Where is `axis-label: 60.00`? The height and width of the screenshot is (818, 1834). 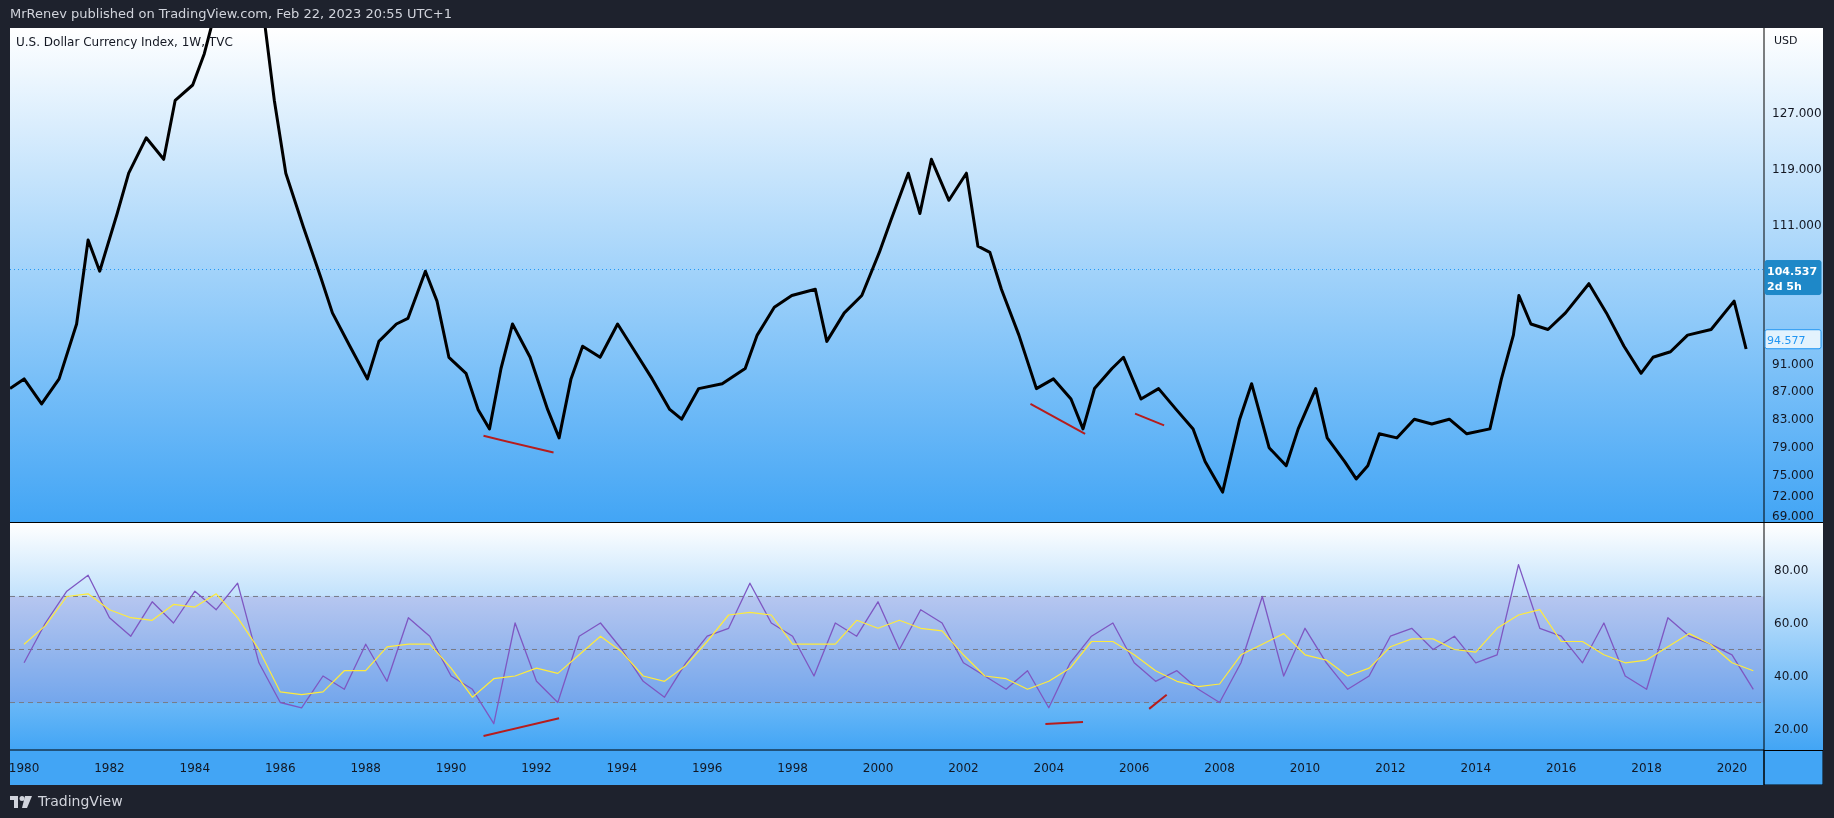 axis-label: 60.00 is located at coordinates (1791, 623).